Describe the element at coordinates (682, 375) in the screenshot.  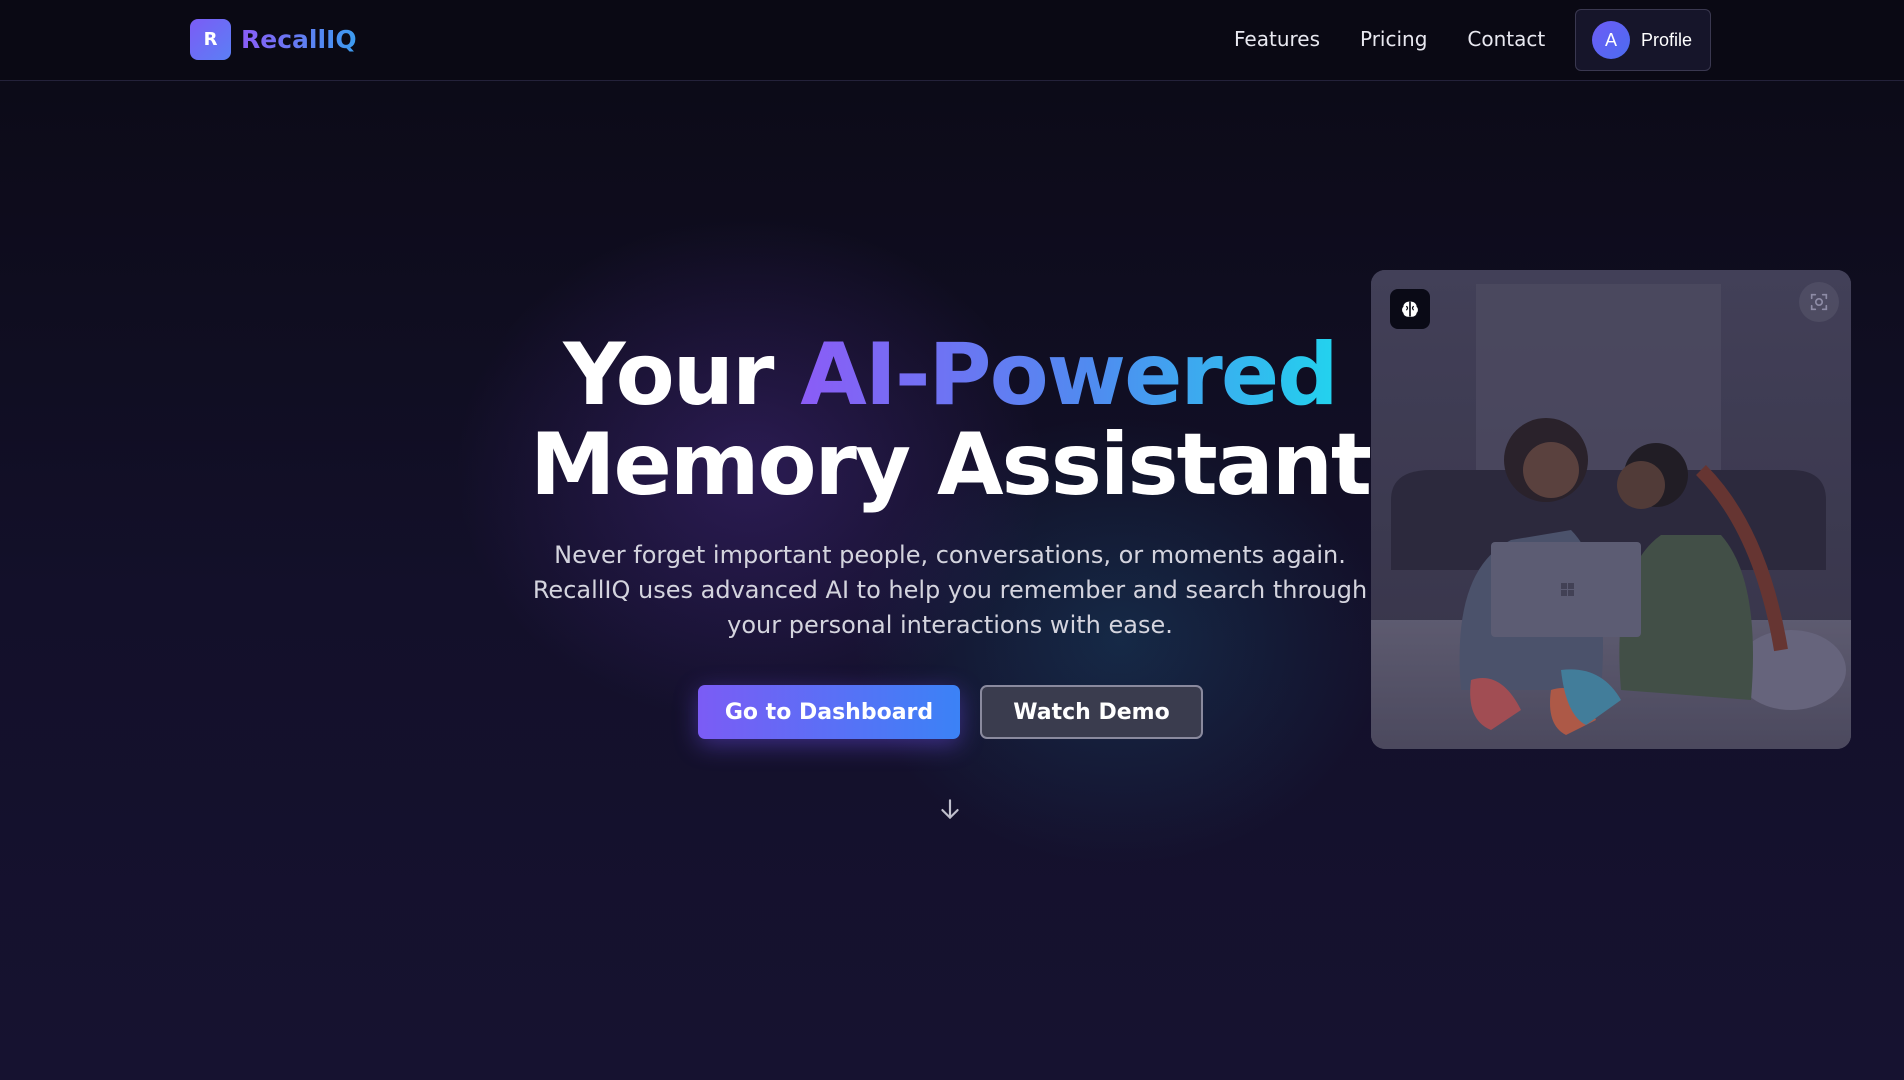
I see `hero-title-plain: Your` at that location.